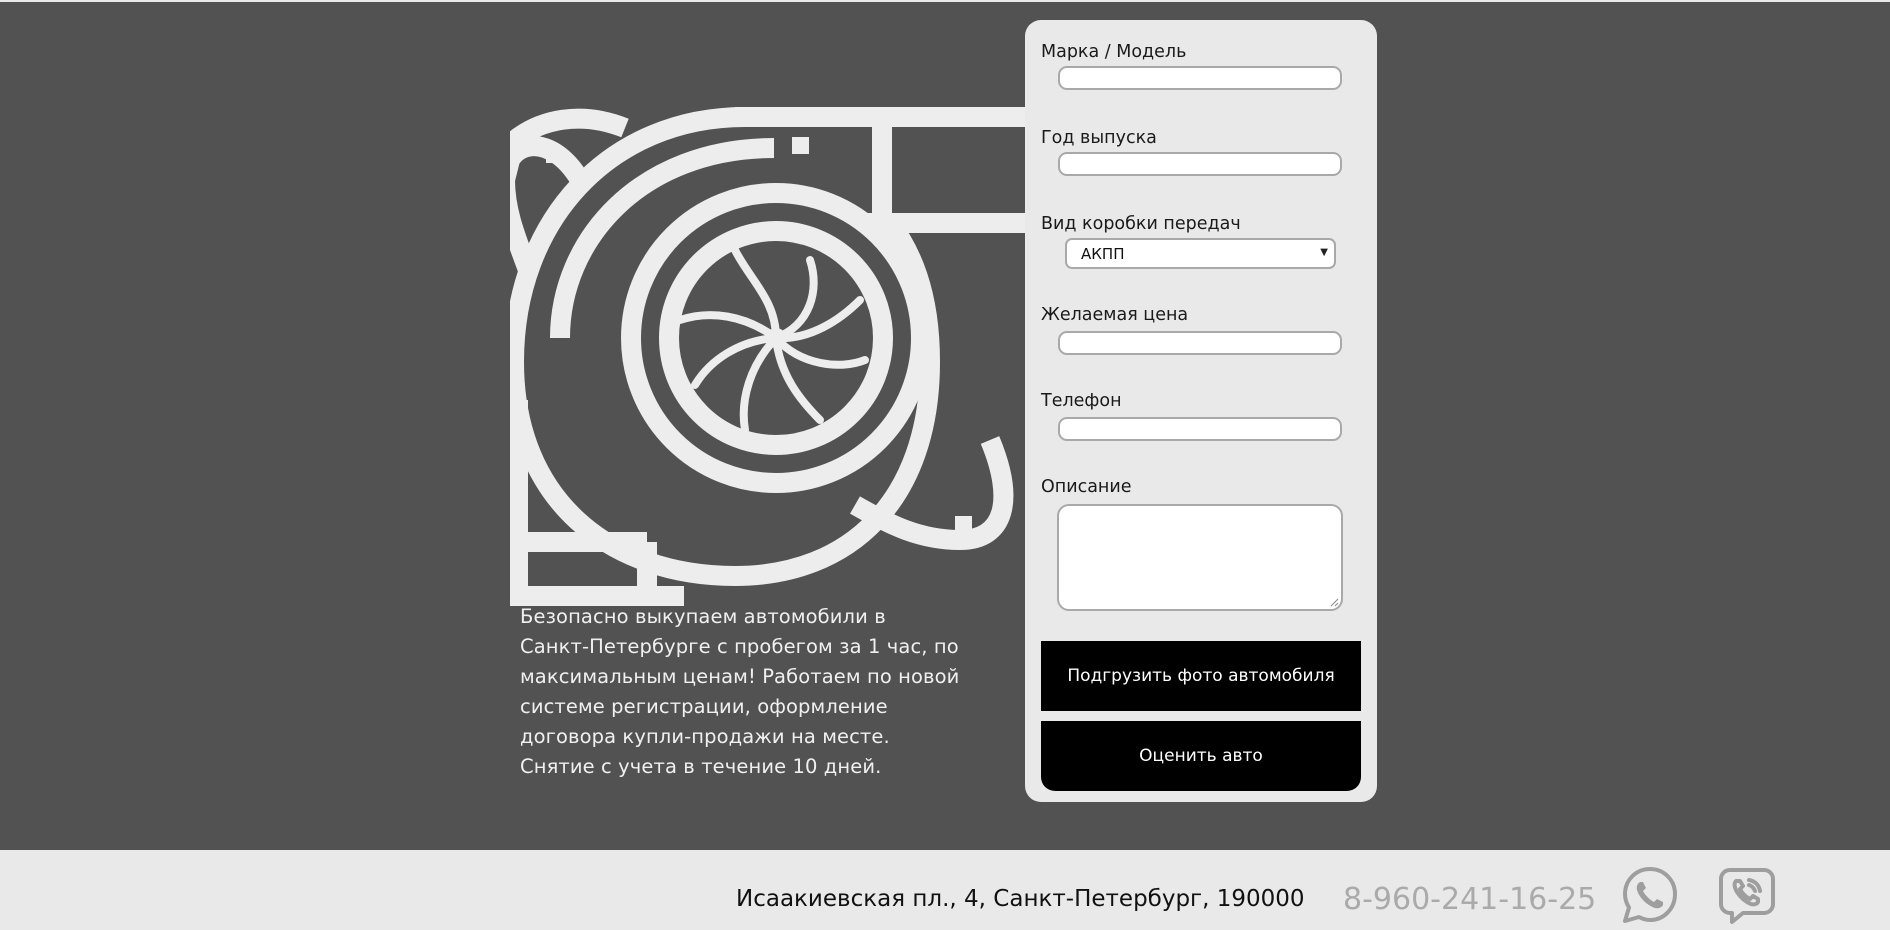  What do you see at coordinates (1201, 676) in the screenshot?
I see `upload-photo-button: Подгрузить фото автомобиля` at bounding box center [1201, 676].